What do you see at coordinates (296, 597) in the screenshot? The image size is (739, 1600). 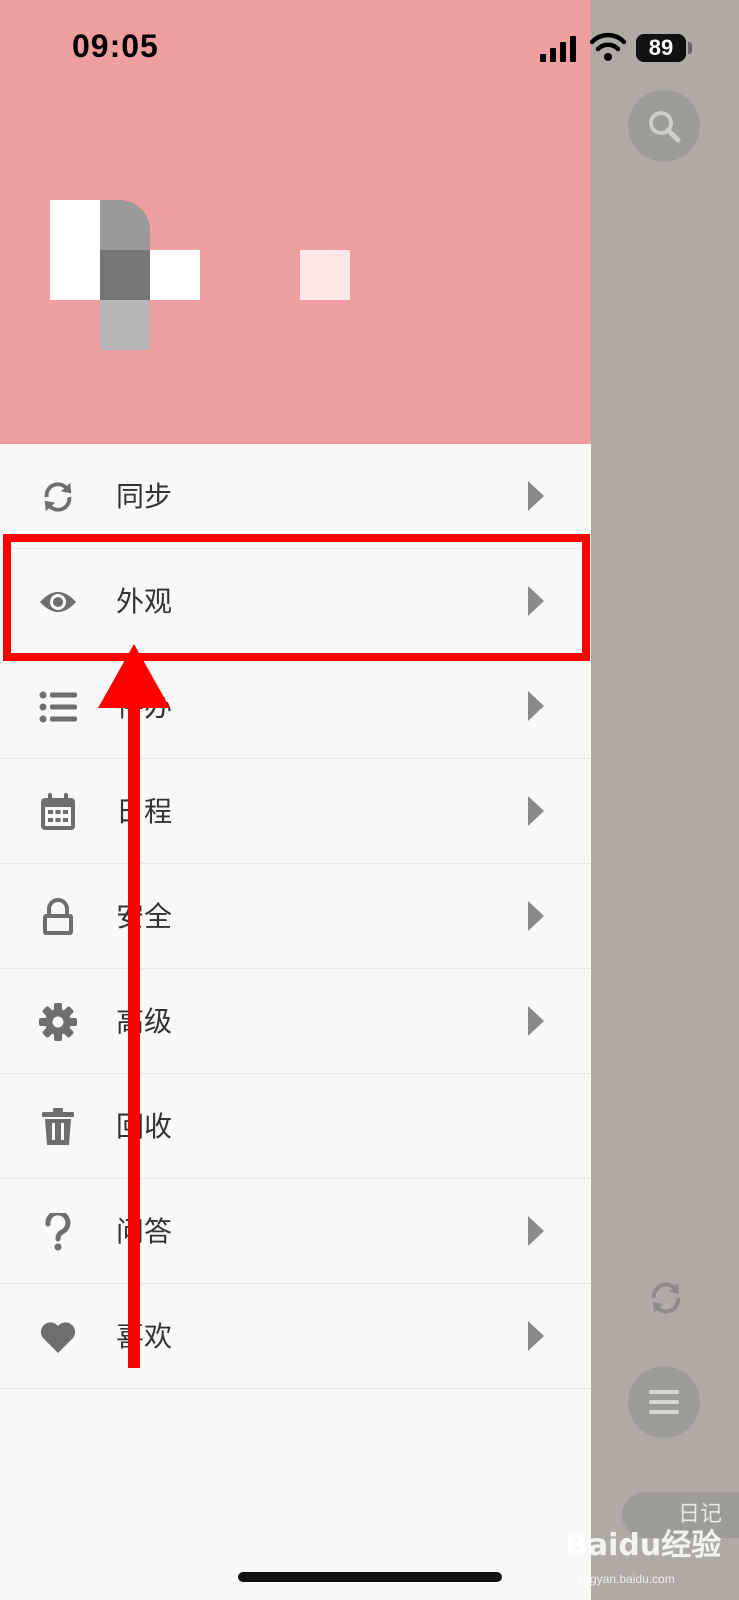 I see `highlight-box` at bounding box center [296, 597].